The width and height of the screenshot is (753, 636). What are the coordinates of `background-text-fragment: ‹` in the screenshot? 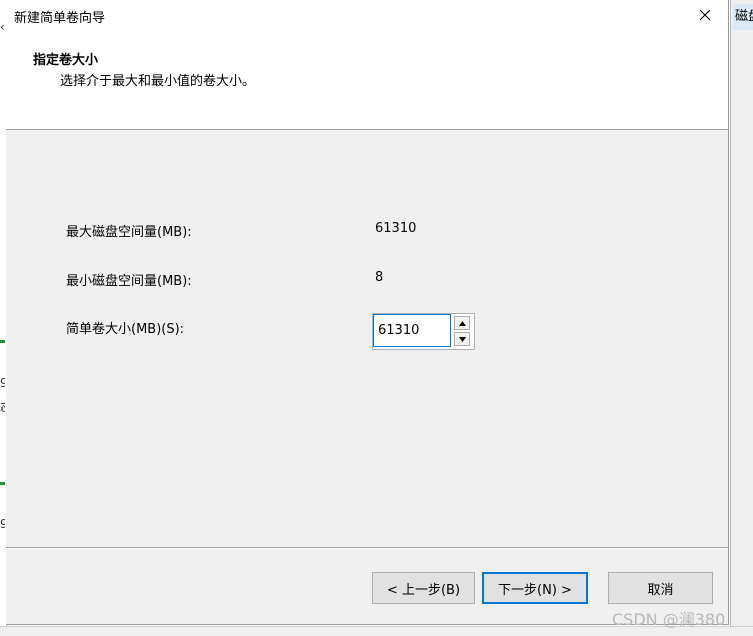 It's located at (2, 27).